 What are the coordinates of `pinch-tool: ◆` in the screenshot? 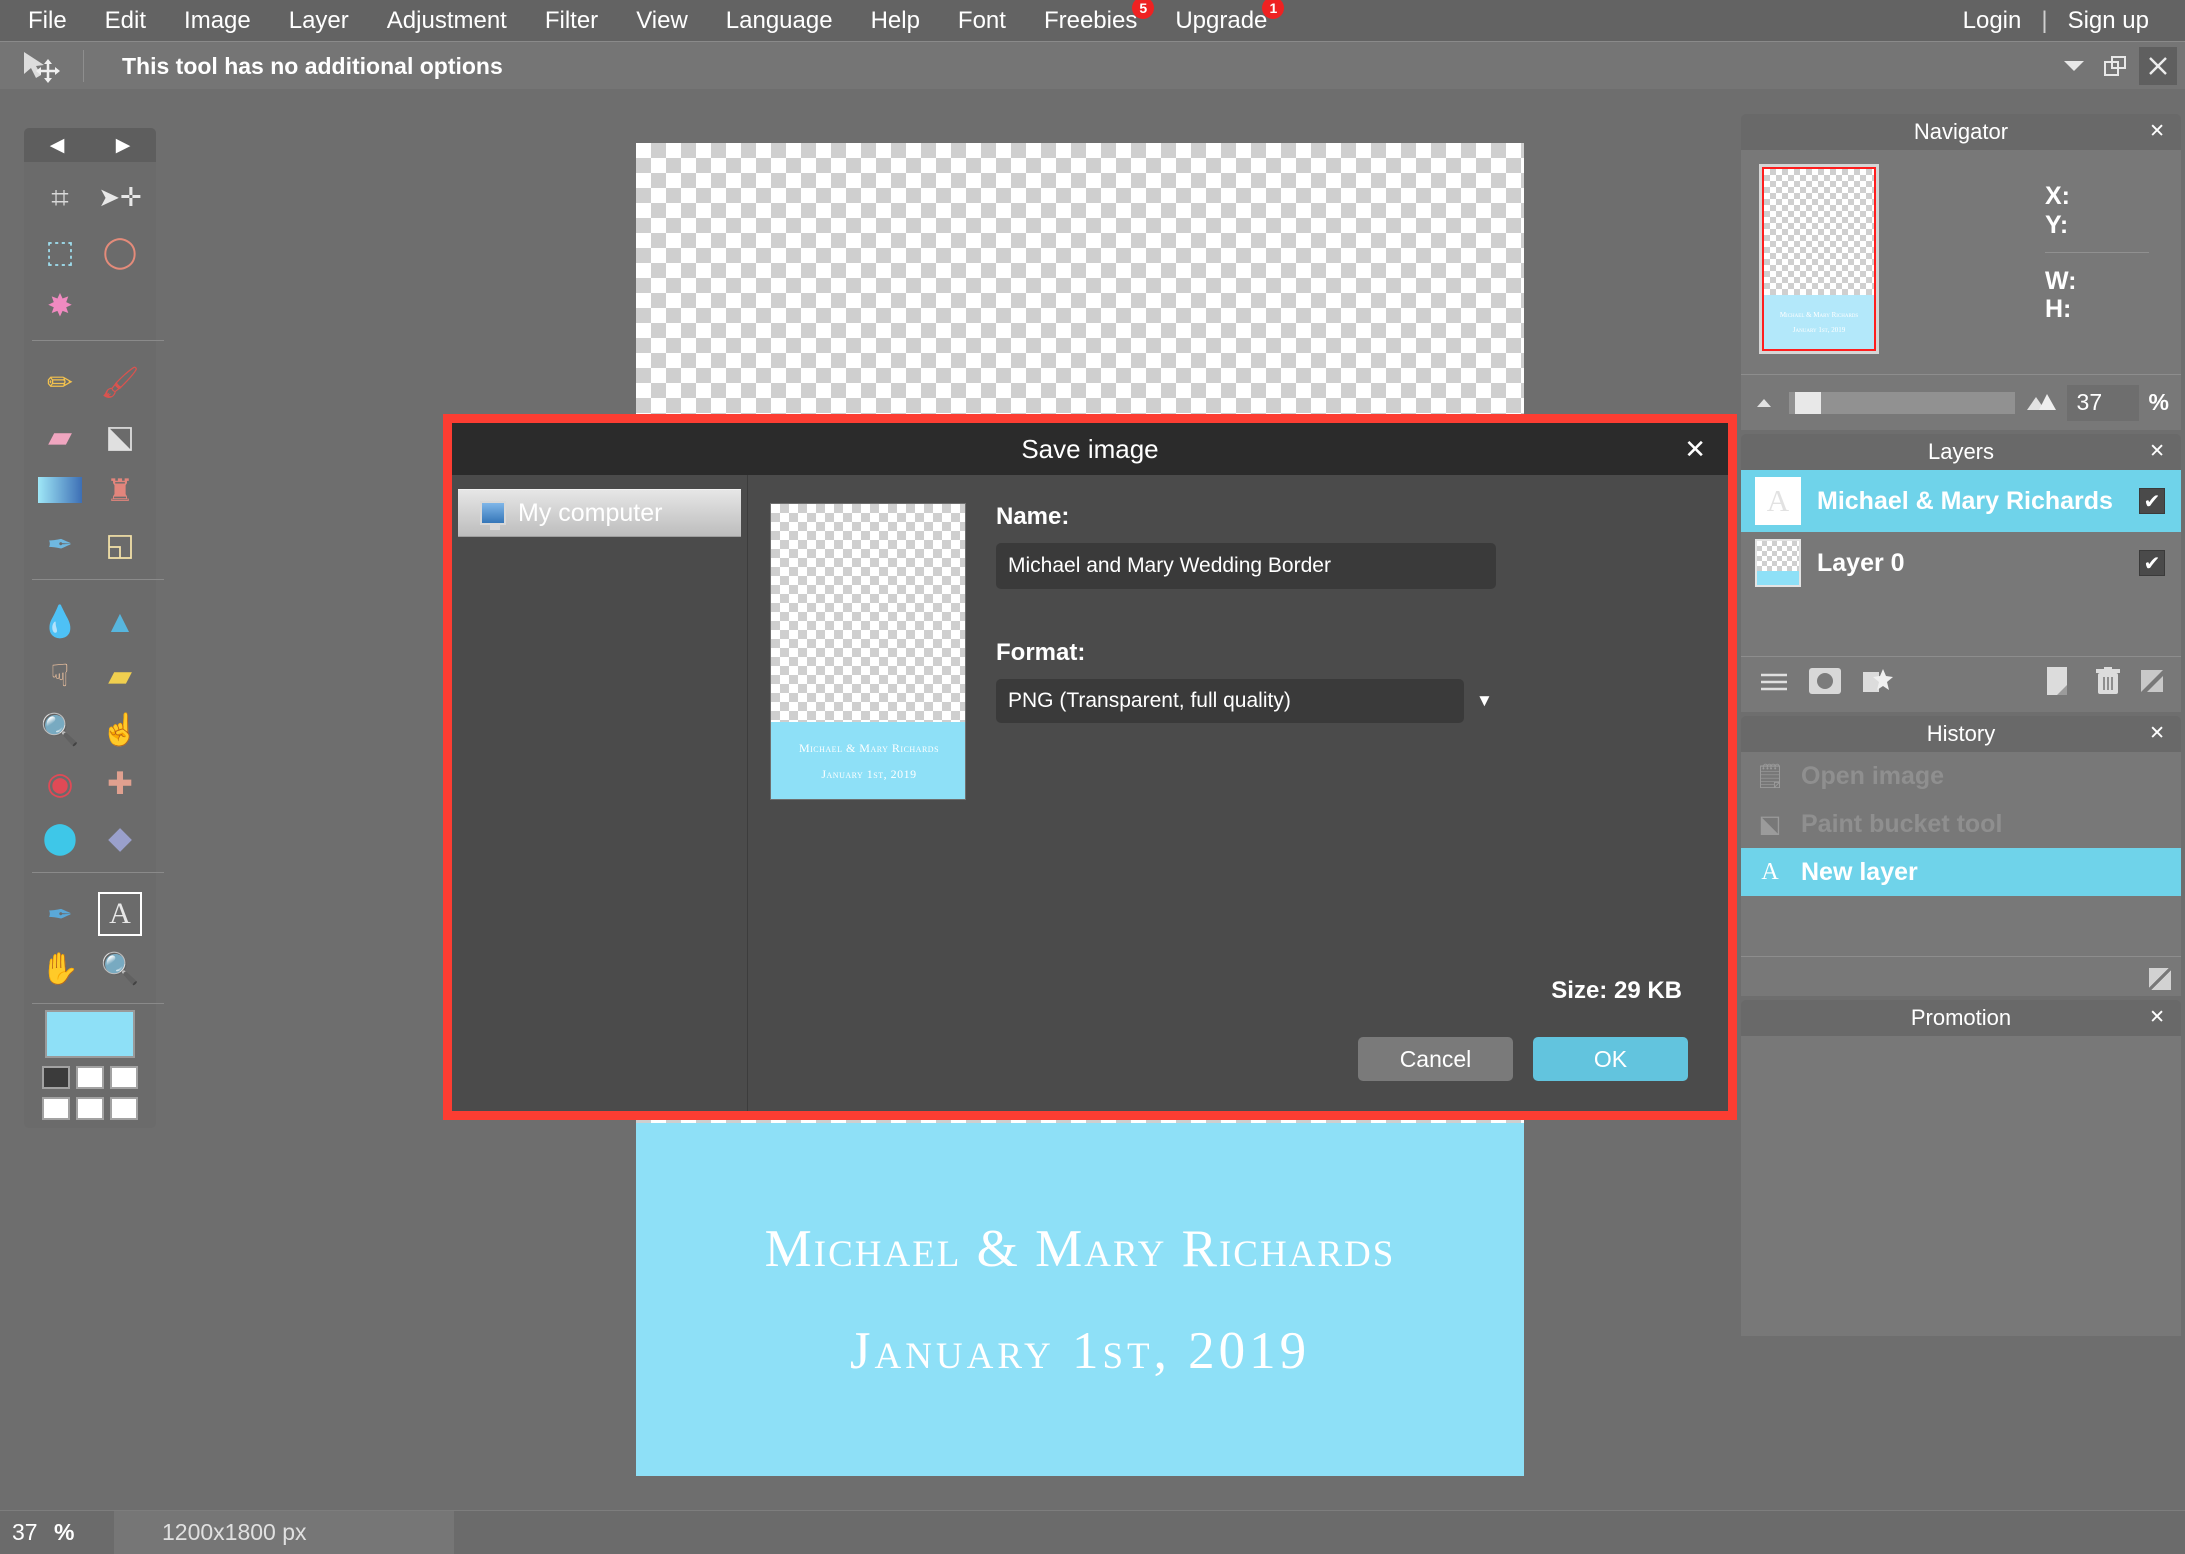 It's located at (120, 837).